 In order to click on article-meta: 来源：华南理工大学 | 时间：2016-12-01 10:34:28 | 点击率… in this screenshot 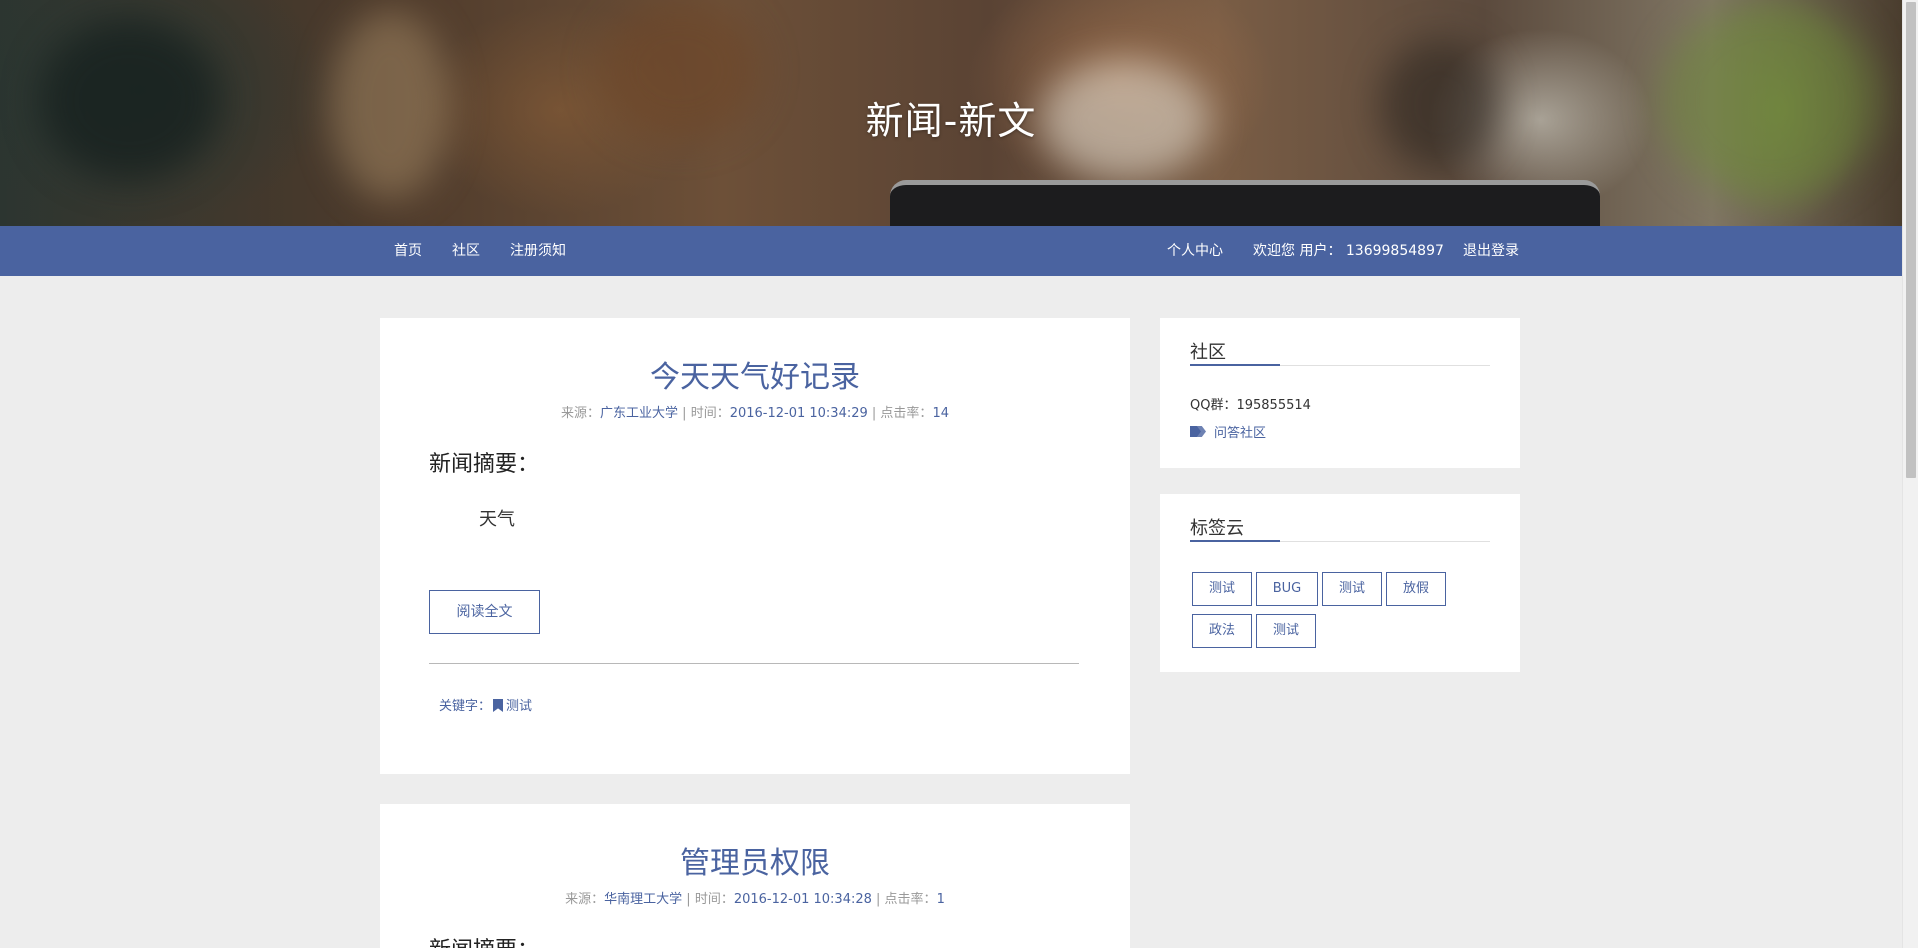, I will do `click(755, 897)`.